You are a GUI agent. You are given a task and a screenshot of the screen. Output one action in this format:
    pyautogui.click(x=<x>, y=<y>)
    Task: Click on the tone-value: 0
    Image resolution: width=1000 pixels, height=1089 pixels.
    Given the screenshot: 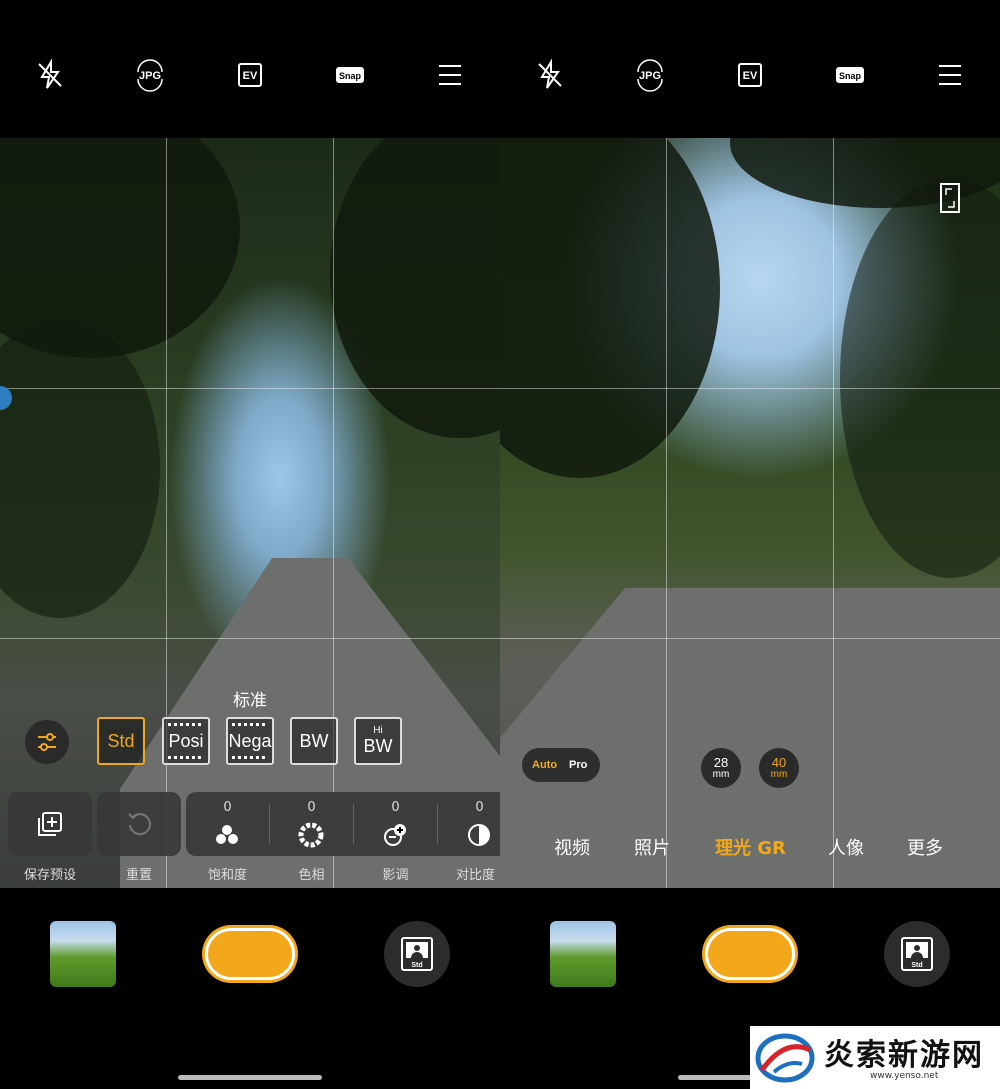 What is the action you would take?
    pyautogui.click(x=395, y=807)
    